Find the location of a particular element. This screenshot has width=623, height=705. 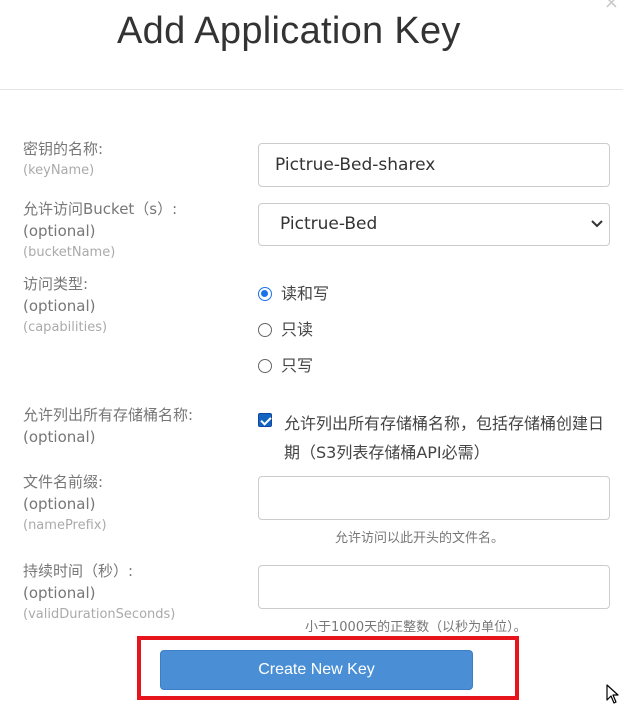

bucket-label-group: 允许访问Bucket（s）: (optional) (bucketName) is located at coordinates (100, 231).